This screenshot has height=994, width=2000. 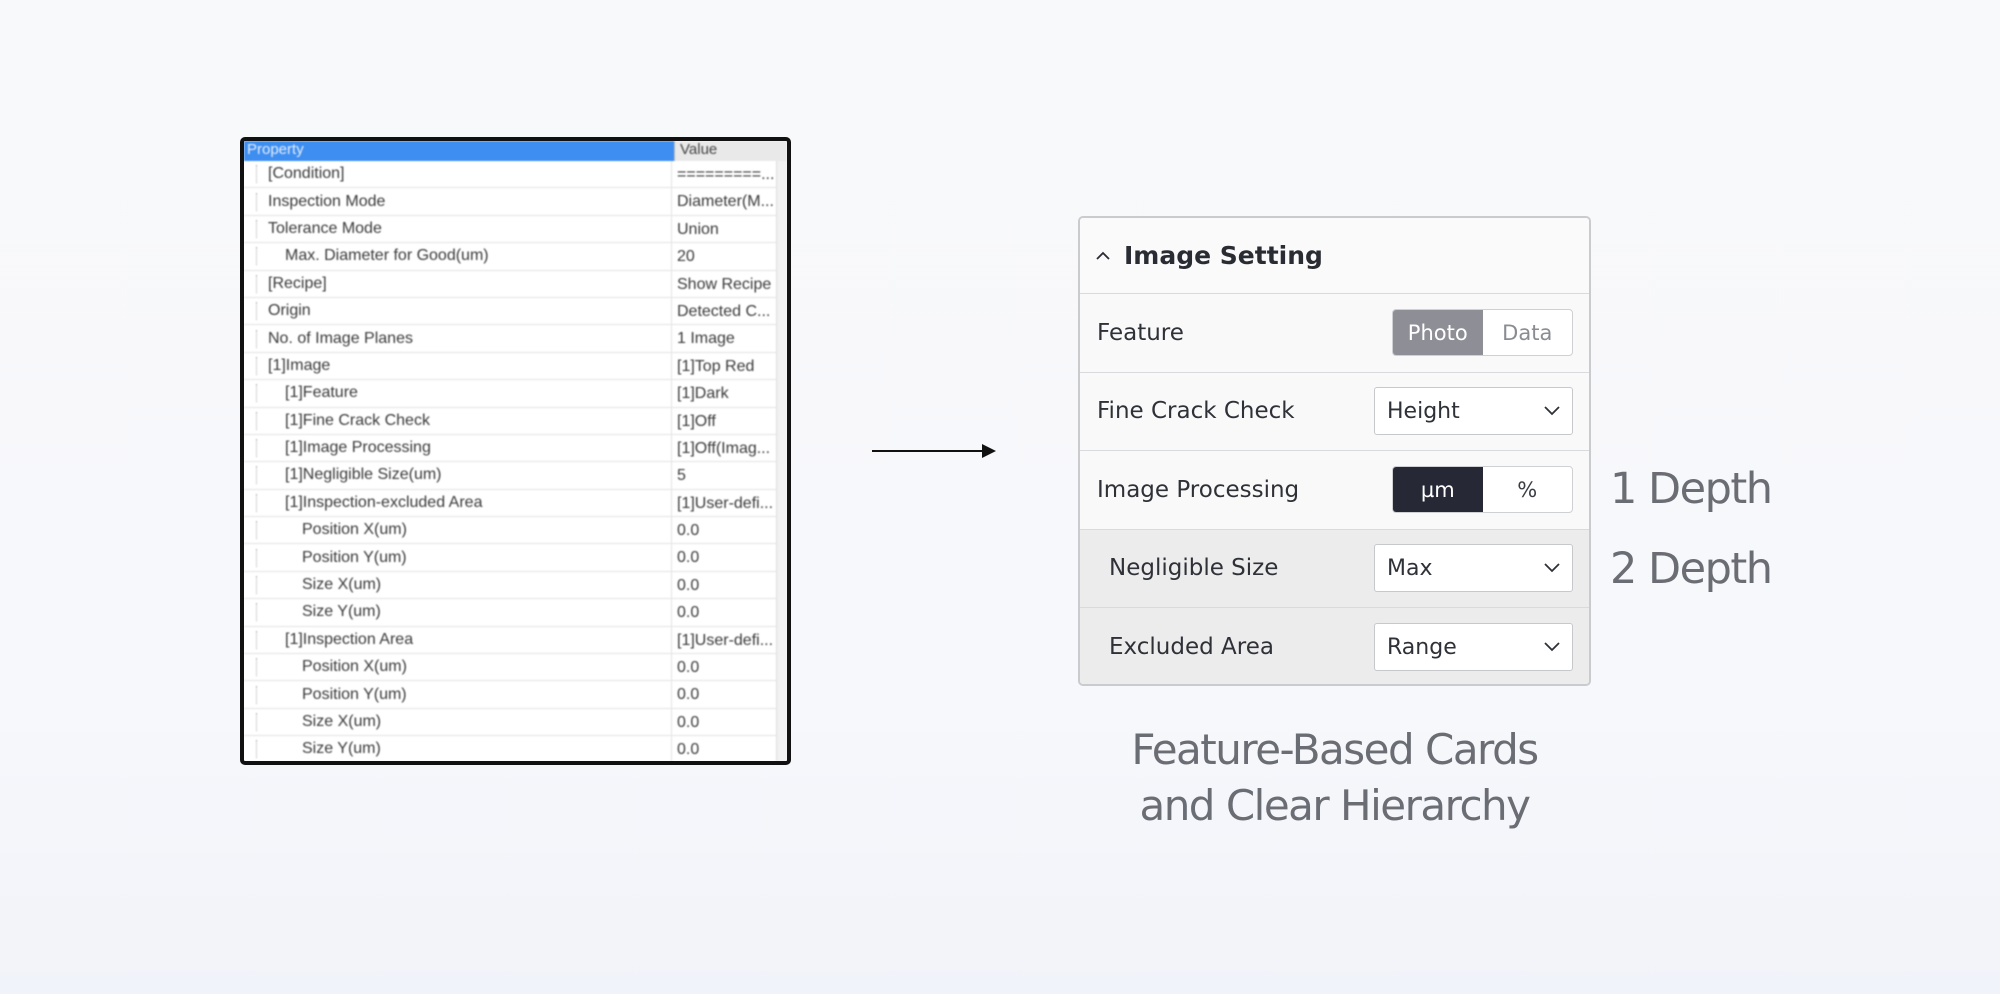 I want to click on legacy-row-value: Show Recipe, so click(x=729, y=283).